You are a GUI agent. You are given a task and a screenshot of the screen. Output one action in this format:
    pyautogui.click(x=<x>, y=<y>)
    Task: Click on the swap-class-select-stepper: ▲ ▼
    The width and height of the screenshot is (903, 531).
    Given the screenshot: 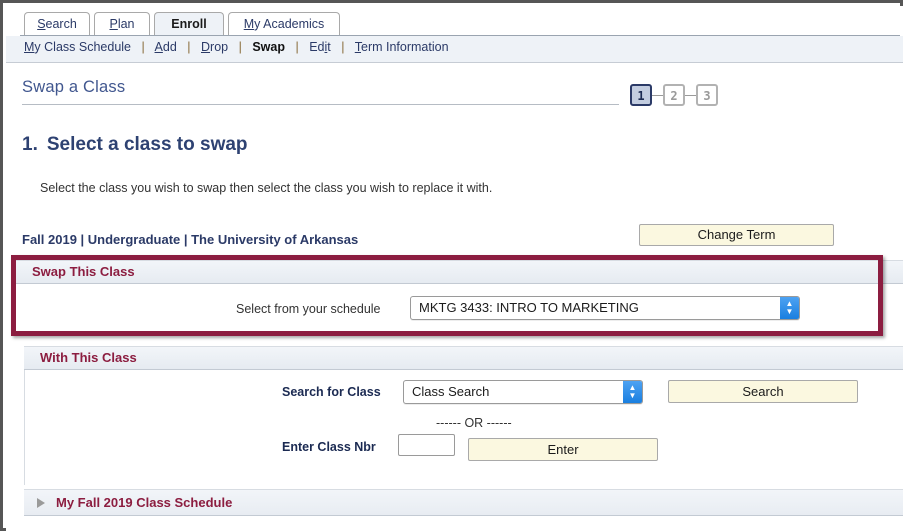 What is the action you would take?
    pyautogui.click(x=789, y=308)
    